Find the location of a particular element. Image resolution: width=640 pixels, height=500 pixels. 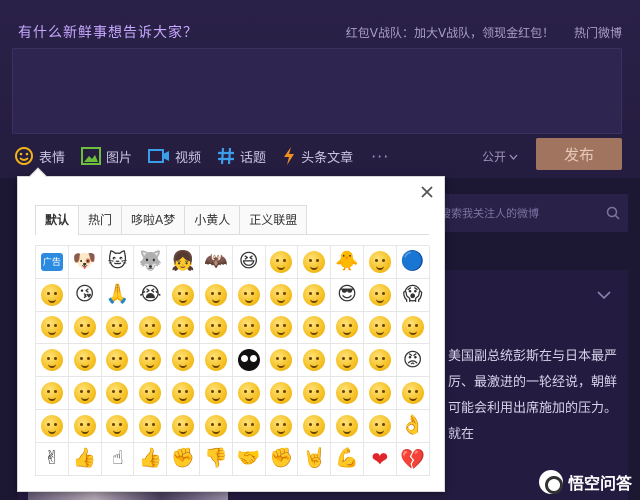

tab-default: 默认 is located at coordinates (57, 220).